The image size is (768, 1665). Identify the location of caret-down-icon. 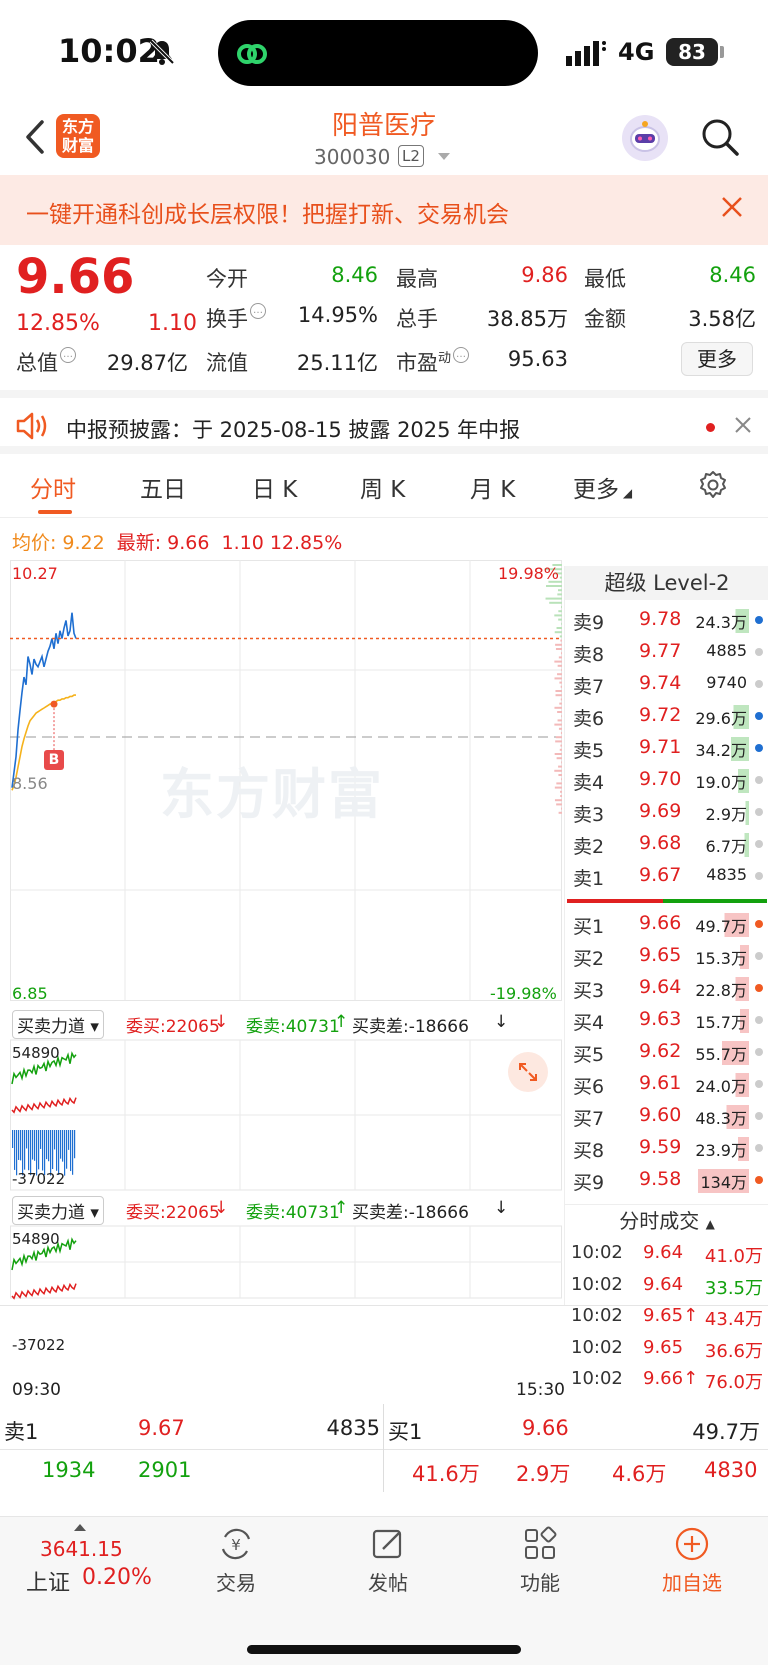
(444, 157).